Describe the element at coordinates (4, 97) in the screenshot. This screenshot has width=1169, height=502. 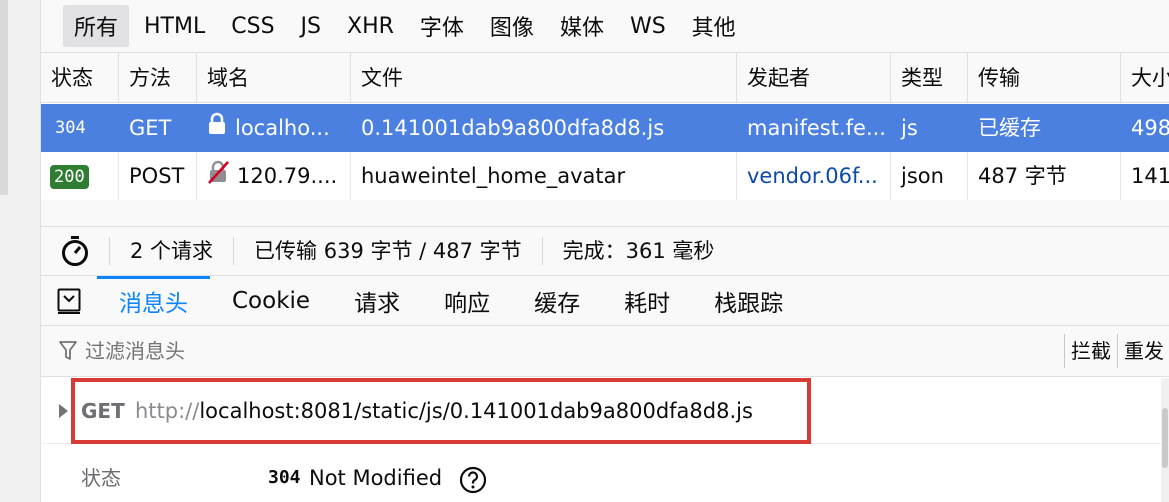
I see `gutter-shade` at that location.